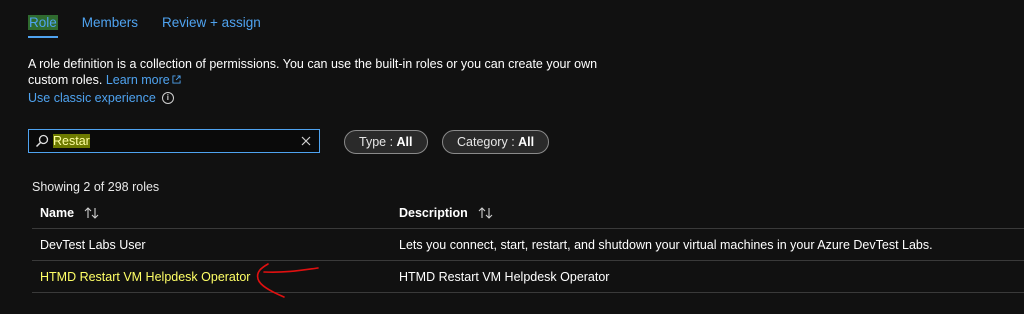 This screenshot has width=1024, height=314. Describe the element at coordinates (177, 141) in the screenshot. I see `search-input: Restar` at that location.